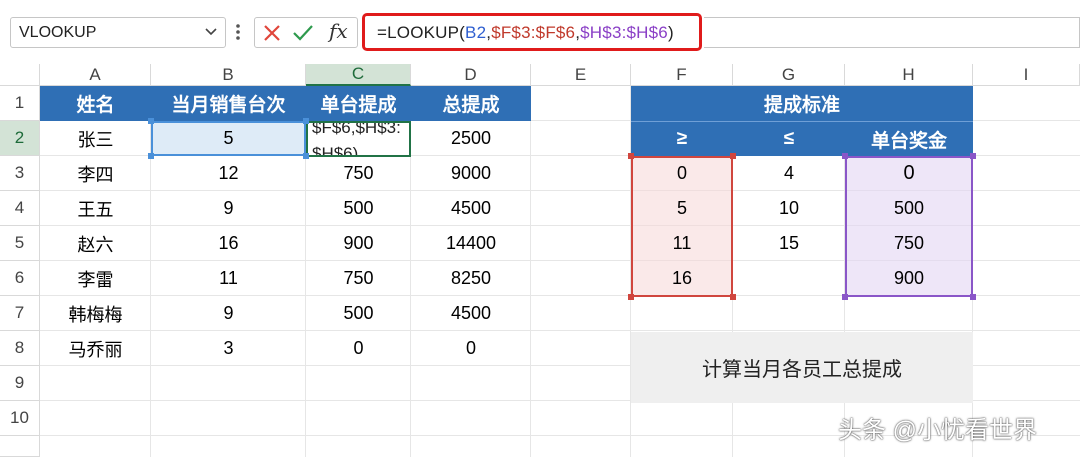  What do you see at coordinates (358, 208) in the screenshot?
I see `cell-c4: 500` at bounding box center [358, 208].